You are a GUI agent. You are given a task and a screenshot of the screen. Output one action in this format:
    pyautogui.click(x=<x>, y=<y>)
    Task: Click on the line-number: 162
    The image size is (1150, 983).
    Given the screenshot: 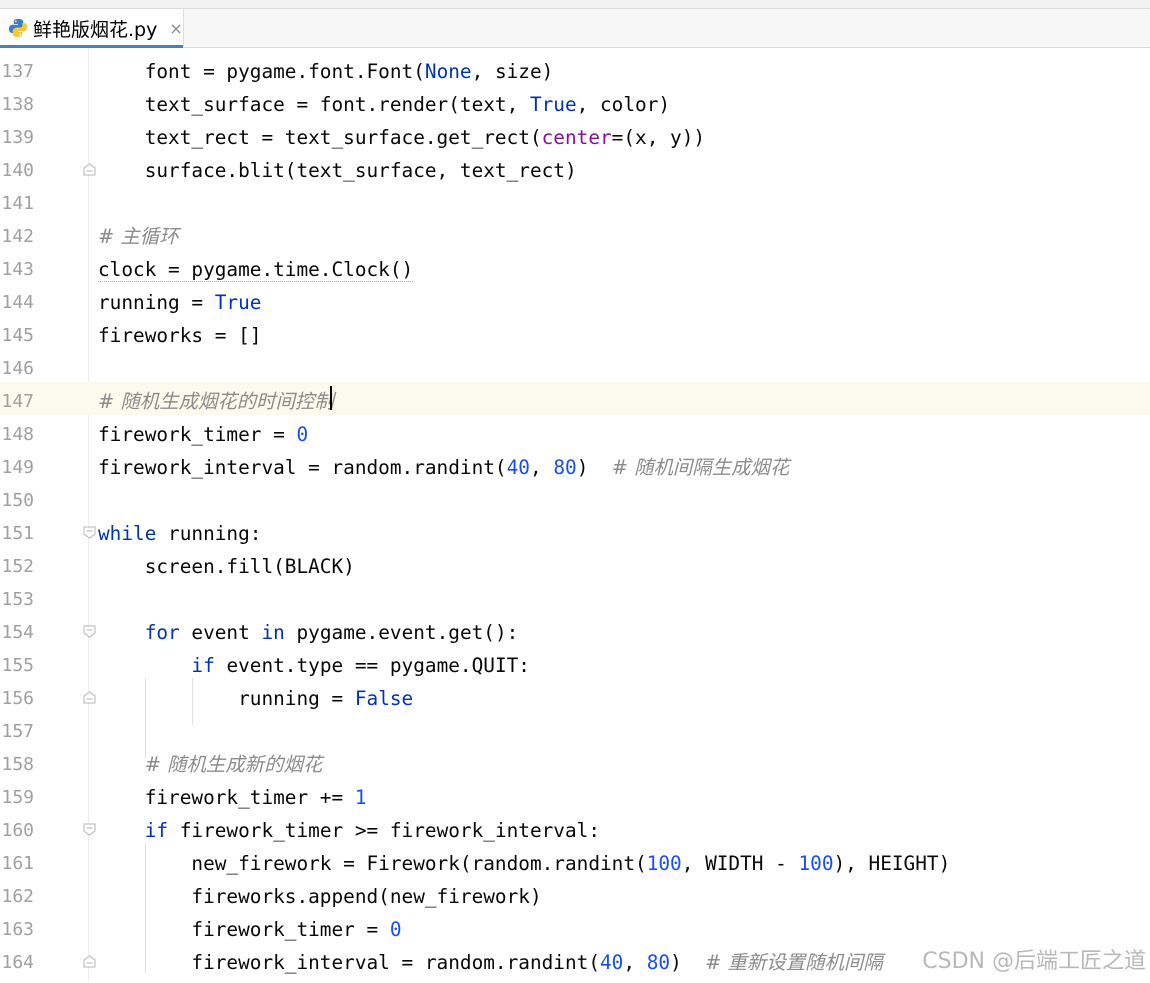 What is the action you would take?
    pyautogui.click(x=17, y=896)
    